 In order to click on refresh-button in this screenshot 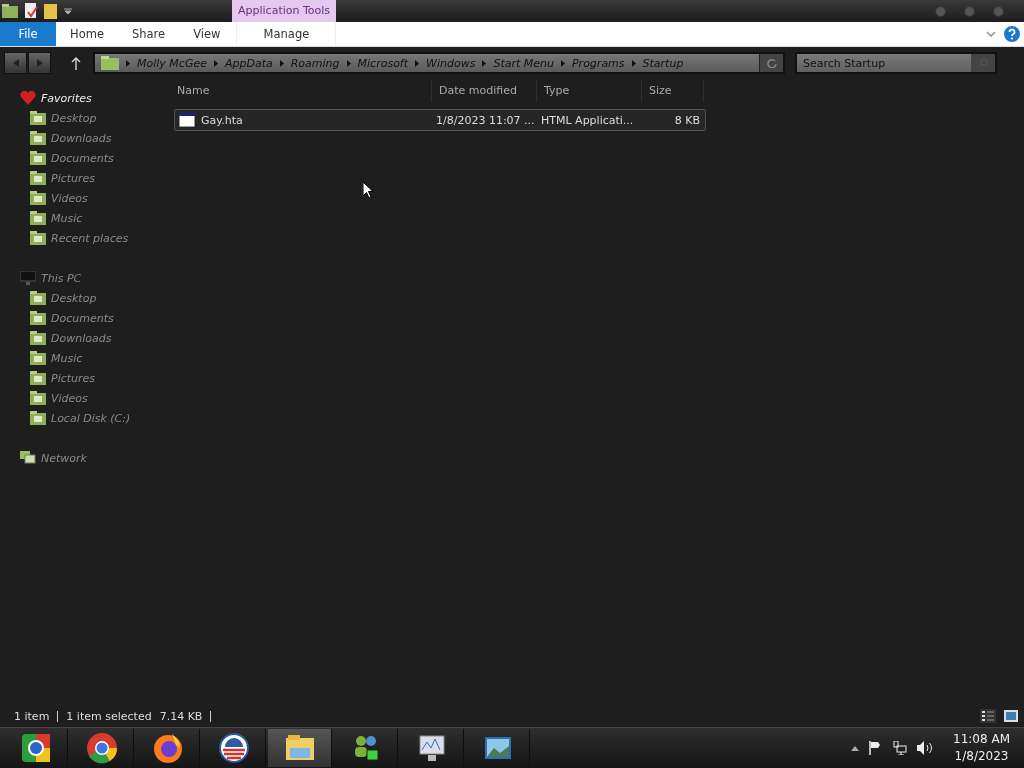, I will do `click(771, 63)`.